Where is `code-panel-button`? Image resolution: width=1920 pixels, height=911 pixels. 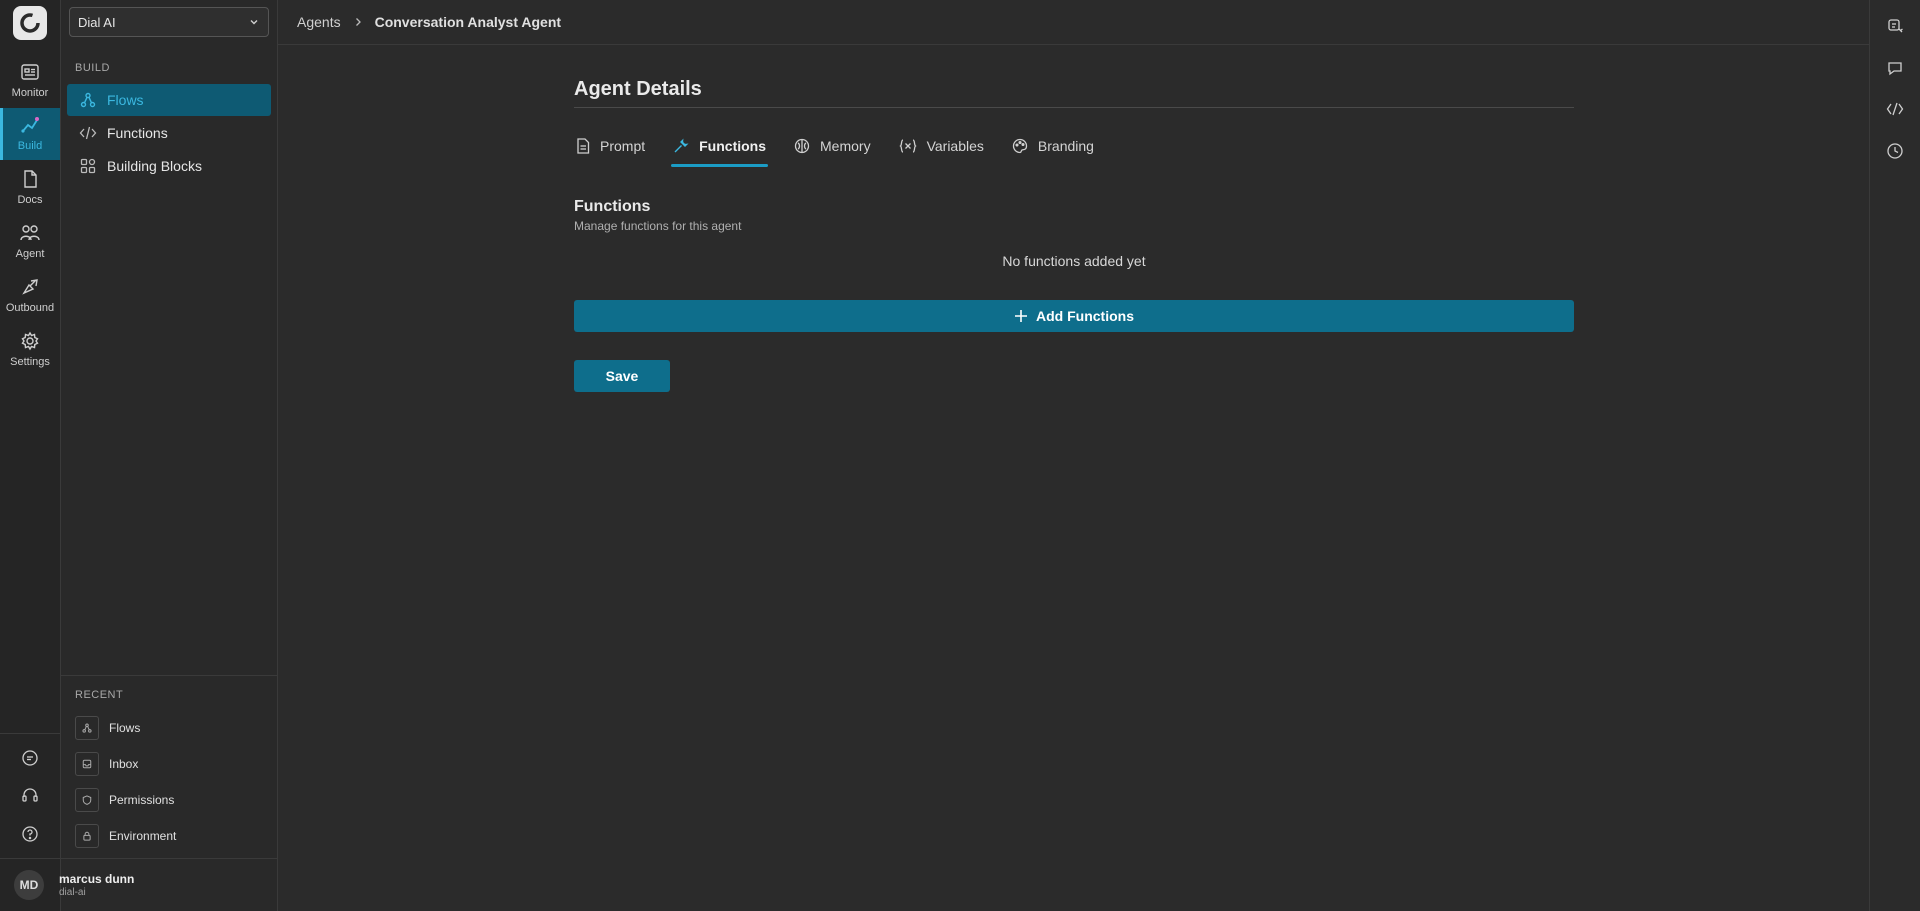
code-panel-button is located at coordinates (1895, 109).